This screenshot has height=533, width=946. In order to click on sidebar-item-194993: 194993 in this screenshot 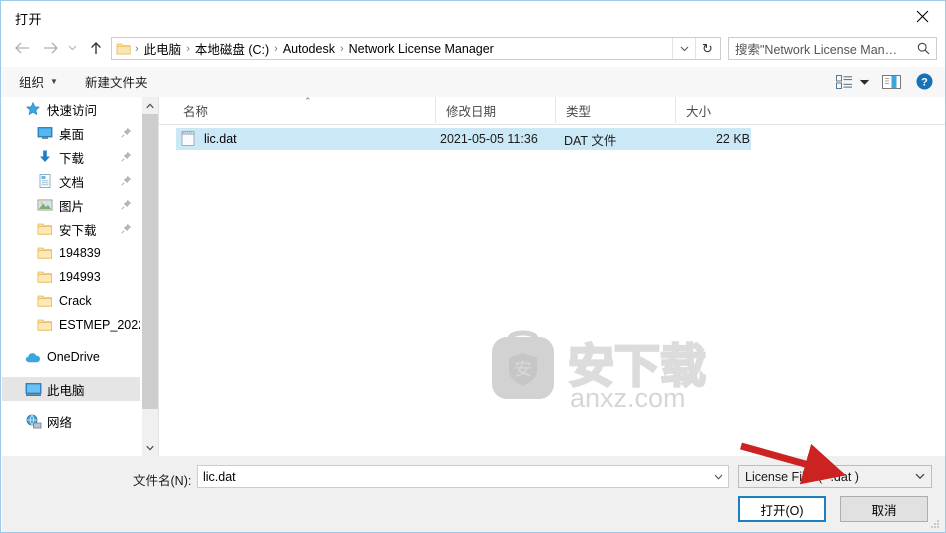, I will do `click(71, 277)`.